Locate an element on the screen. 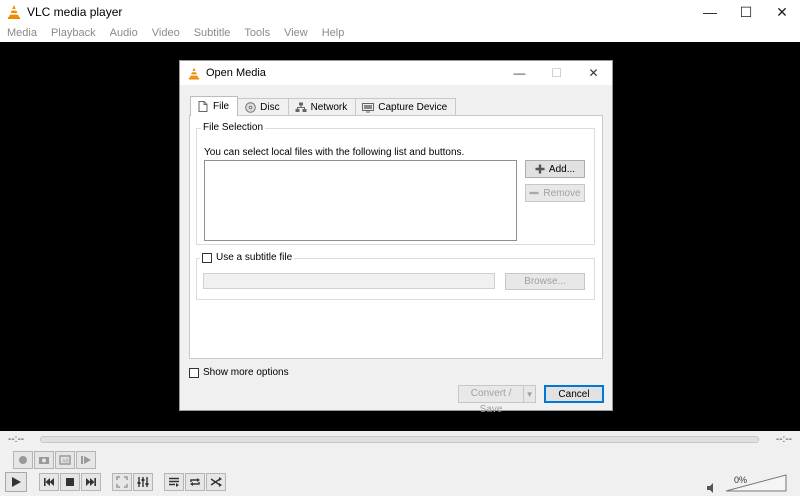 This screenshot has height=496, width=800. convert-save-label: Convert / Save is located at coordinates (492, 400).